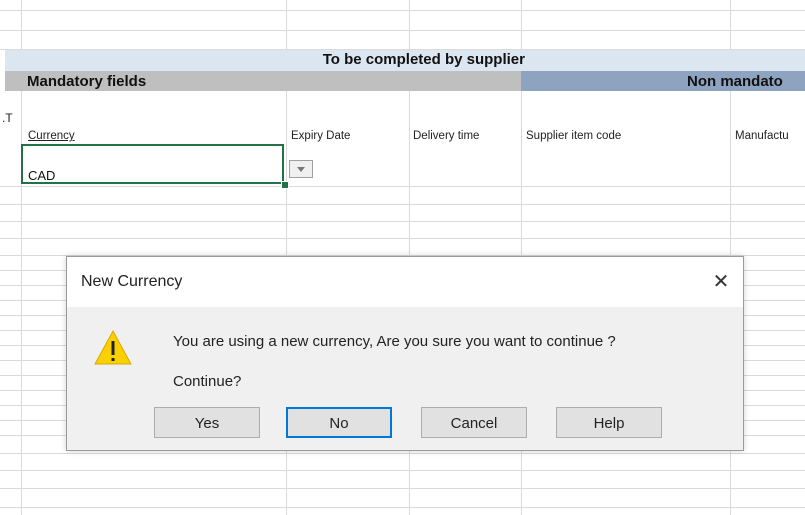 The height and width of the screenshot is (515, 805). What do you see at coordinates (405, 282) in the screenshot?
I see `dialog-titlebar: New Currency ✕` at bounding box center [405, 282].